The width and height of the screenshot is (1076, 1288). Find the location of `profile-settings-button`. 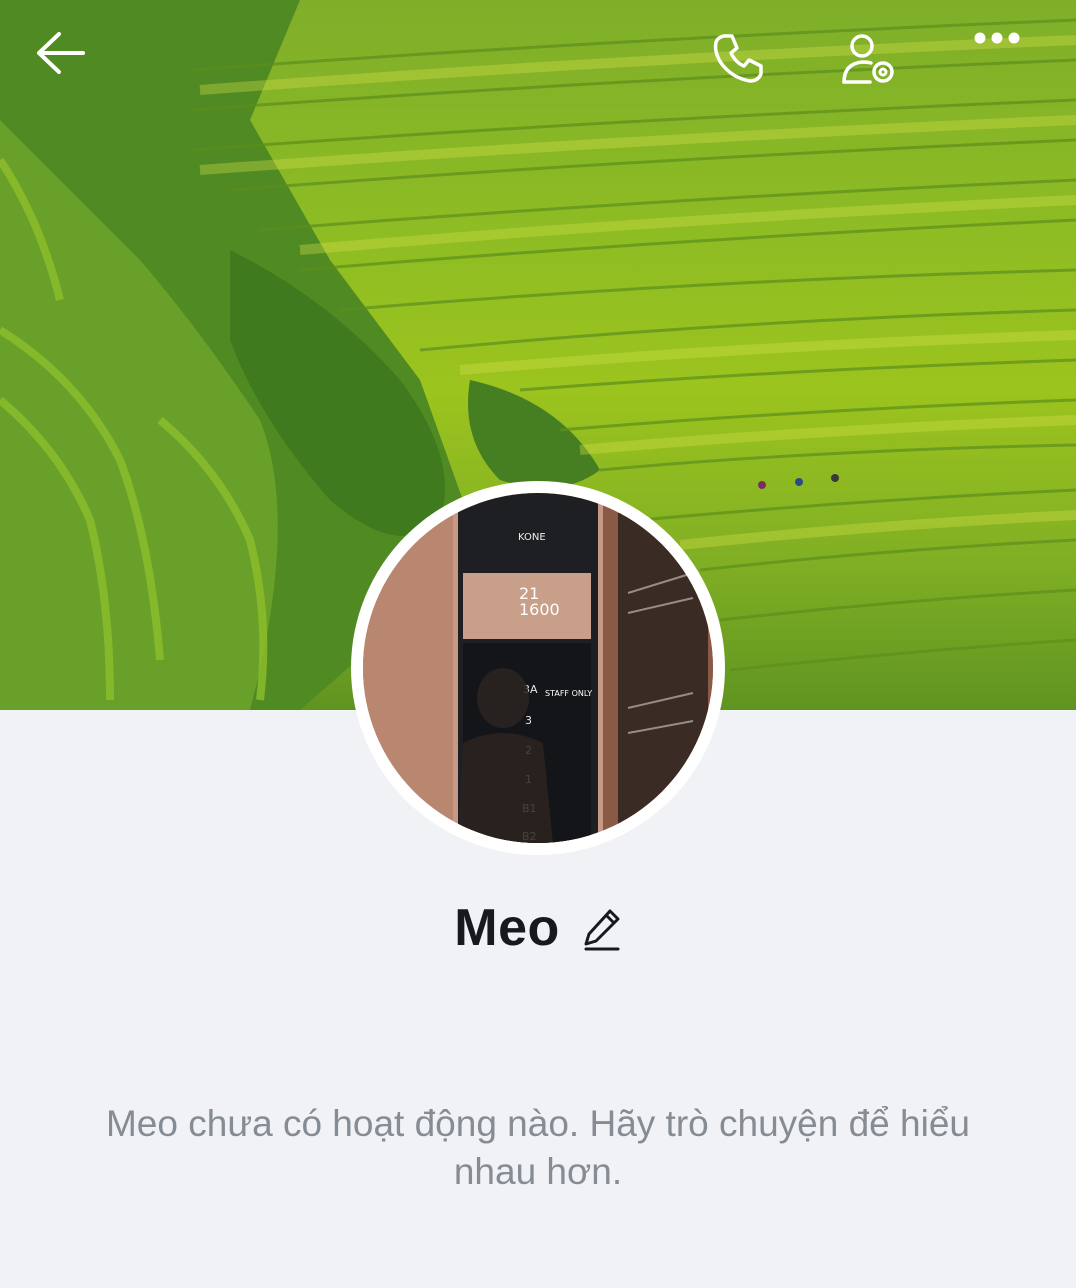

profile-settings-button is located at coordinates (880, 66).